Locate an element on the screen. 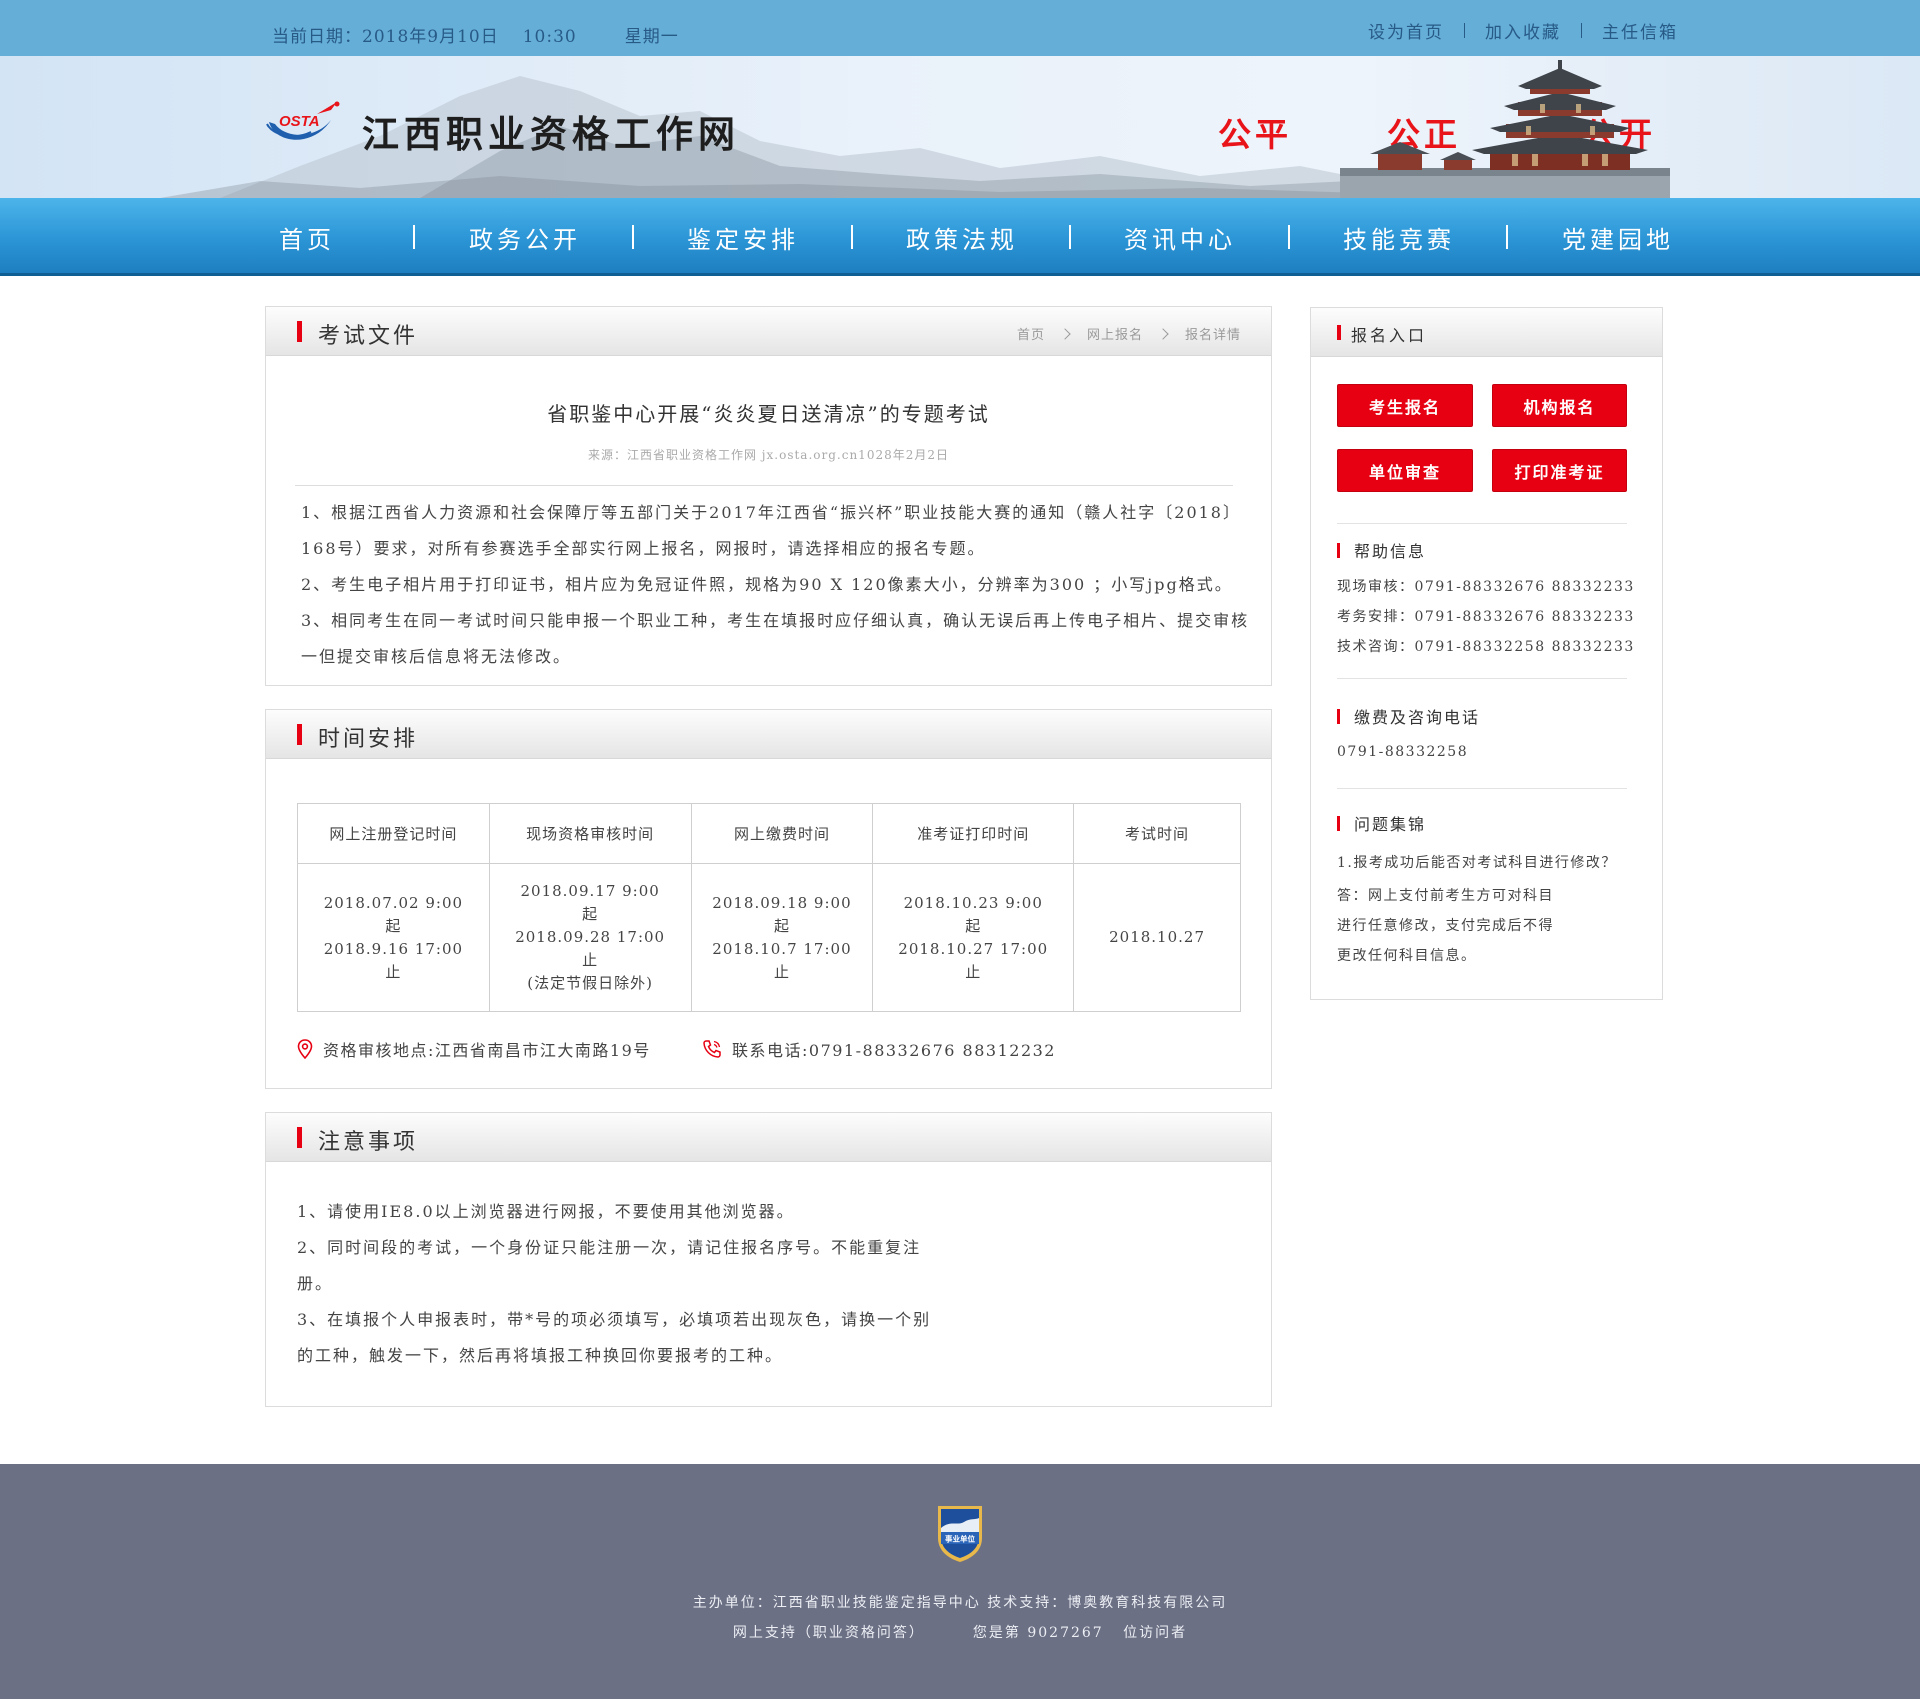 Image resolution: width=1920 pixels, height=1699 pixels. breadcrumb-online-registration: 网上报名 is located at coordinates (1115, 333).